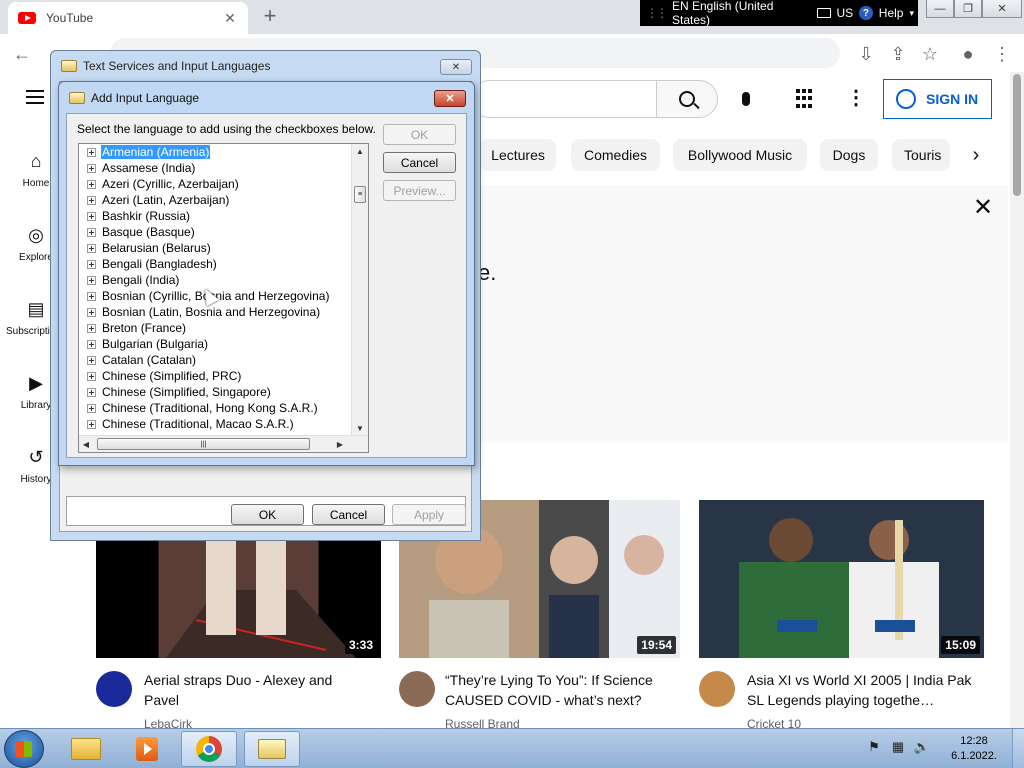 This screenshot has height=768, width=1024. I want to click on video-title: Aerial straps Duo - Alexey and Pavel, so click(251, 690).